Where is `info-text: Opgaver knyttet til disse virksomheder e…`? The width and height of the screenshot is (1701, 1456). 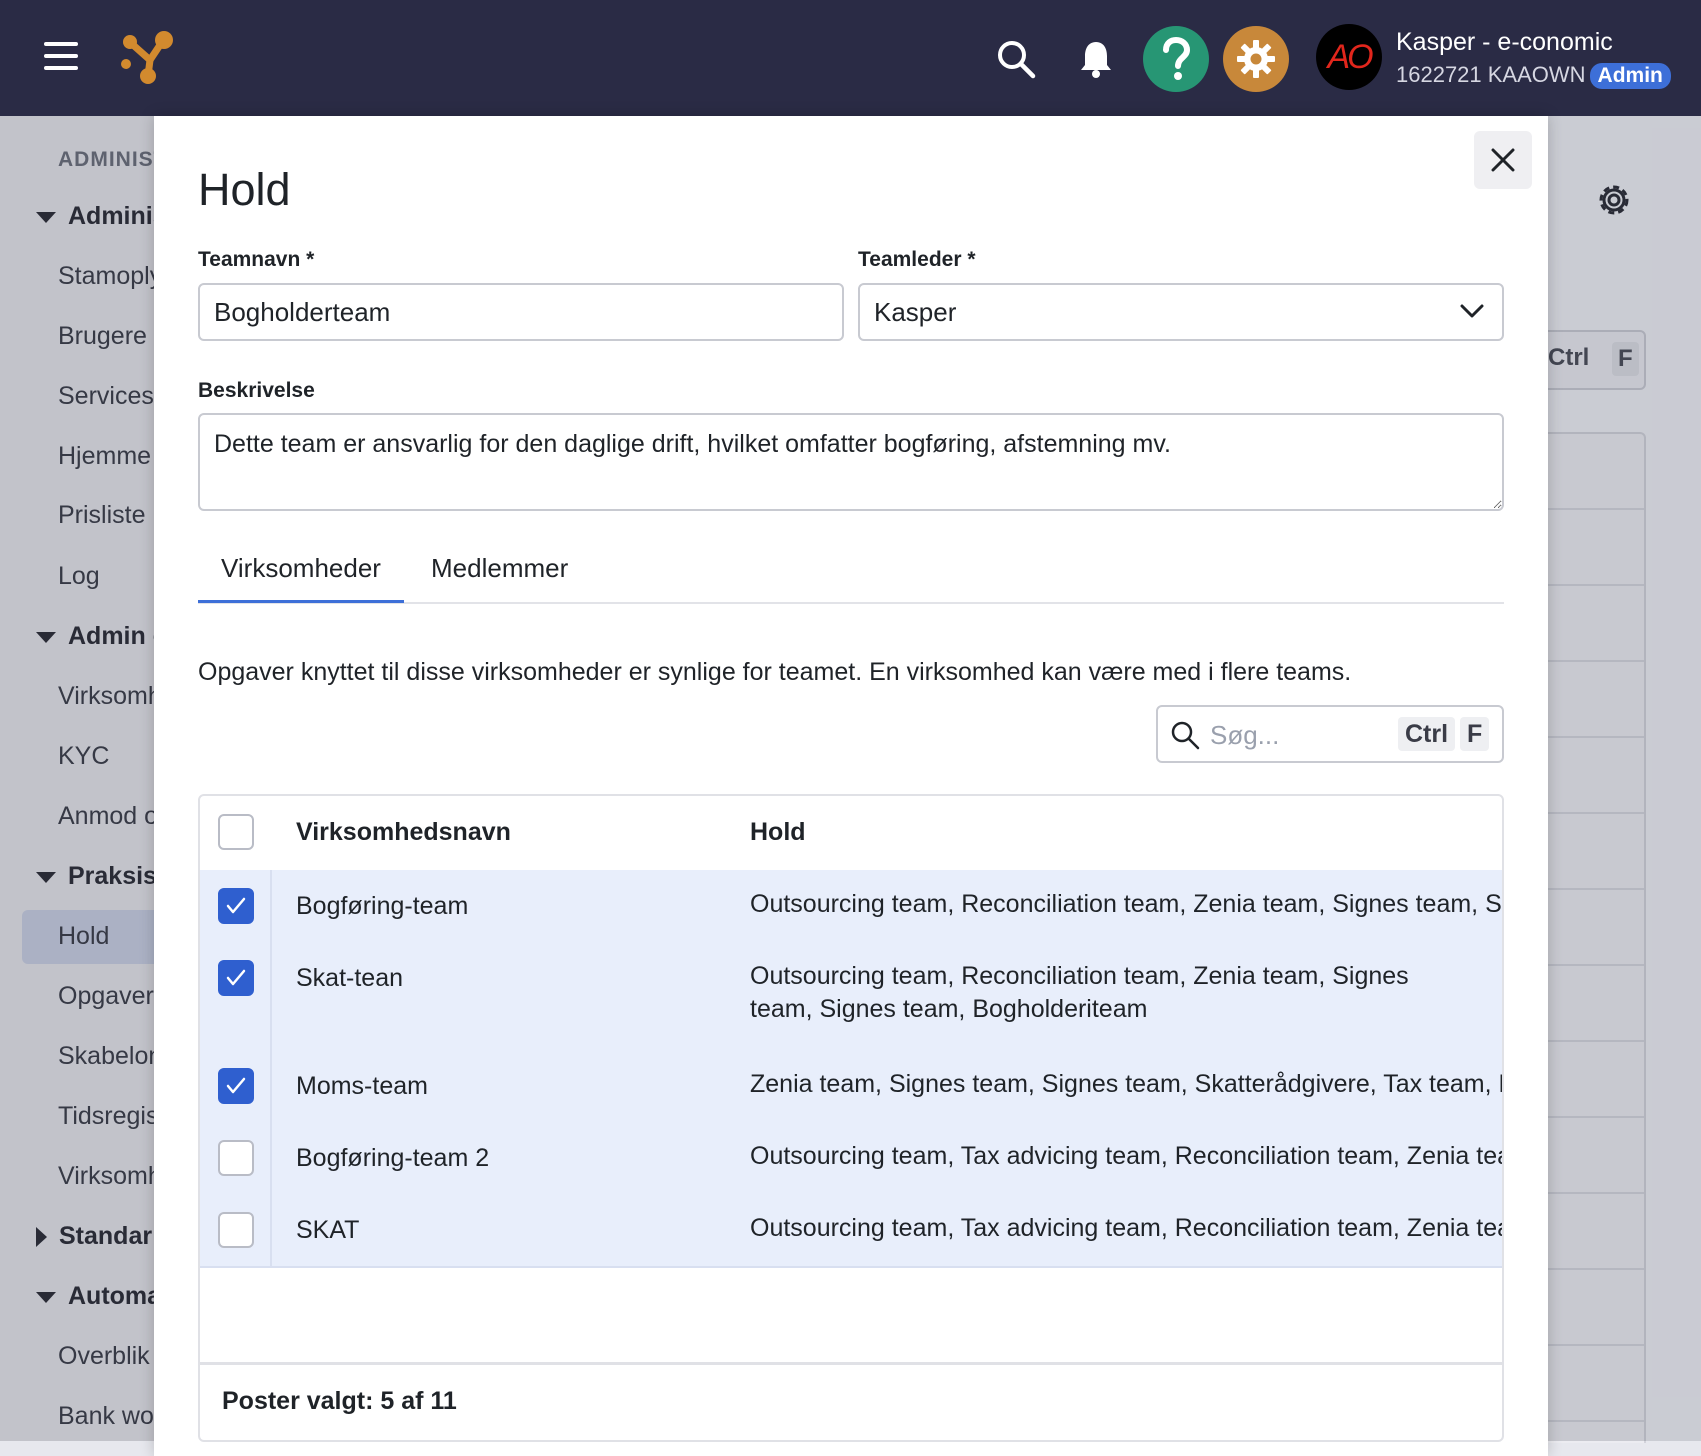
info-text: Opgaver knyttet til disse virksomheder e… is located at coordinates (775, 672).